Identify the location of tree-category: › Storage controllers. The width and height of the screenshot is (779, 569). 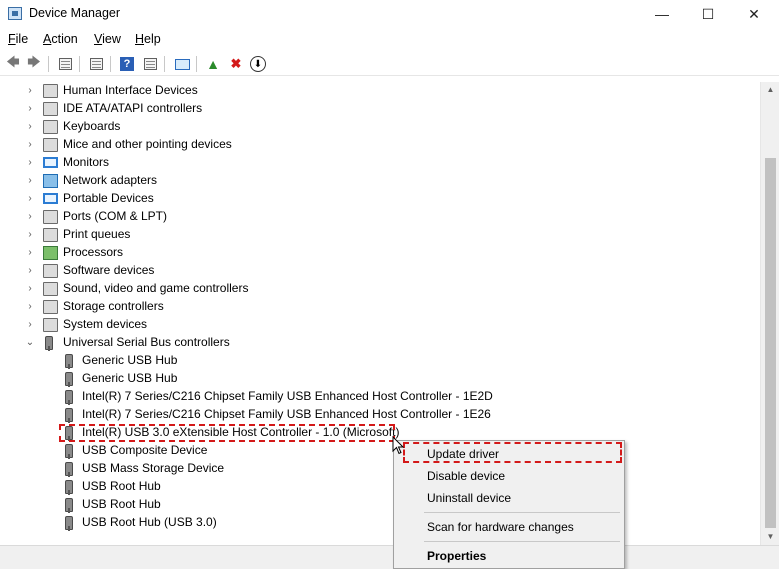
(380, 307).